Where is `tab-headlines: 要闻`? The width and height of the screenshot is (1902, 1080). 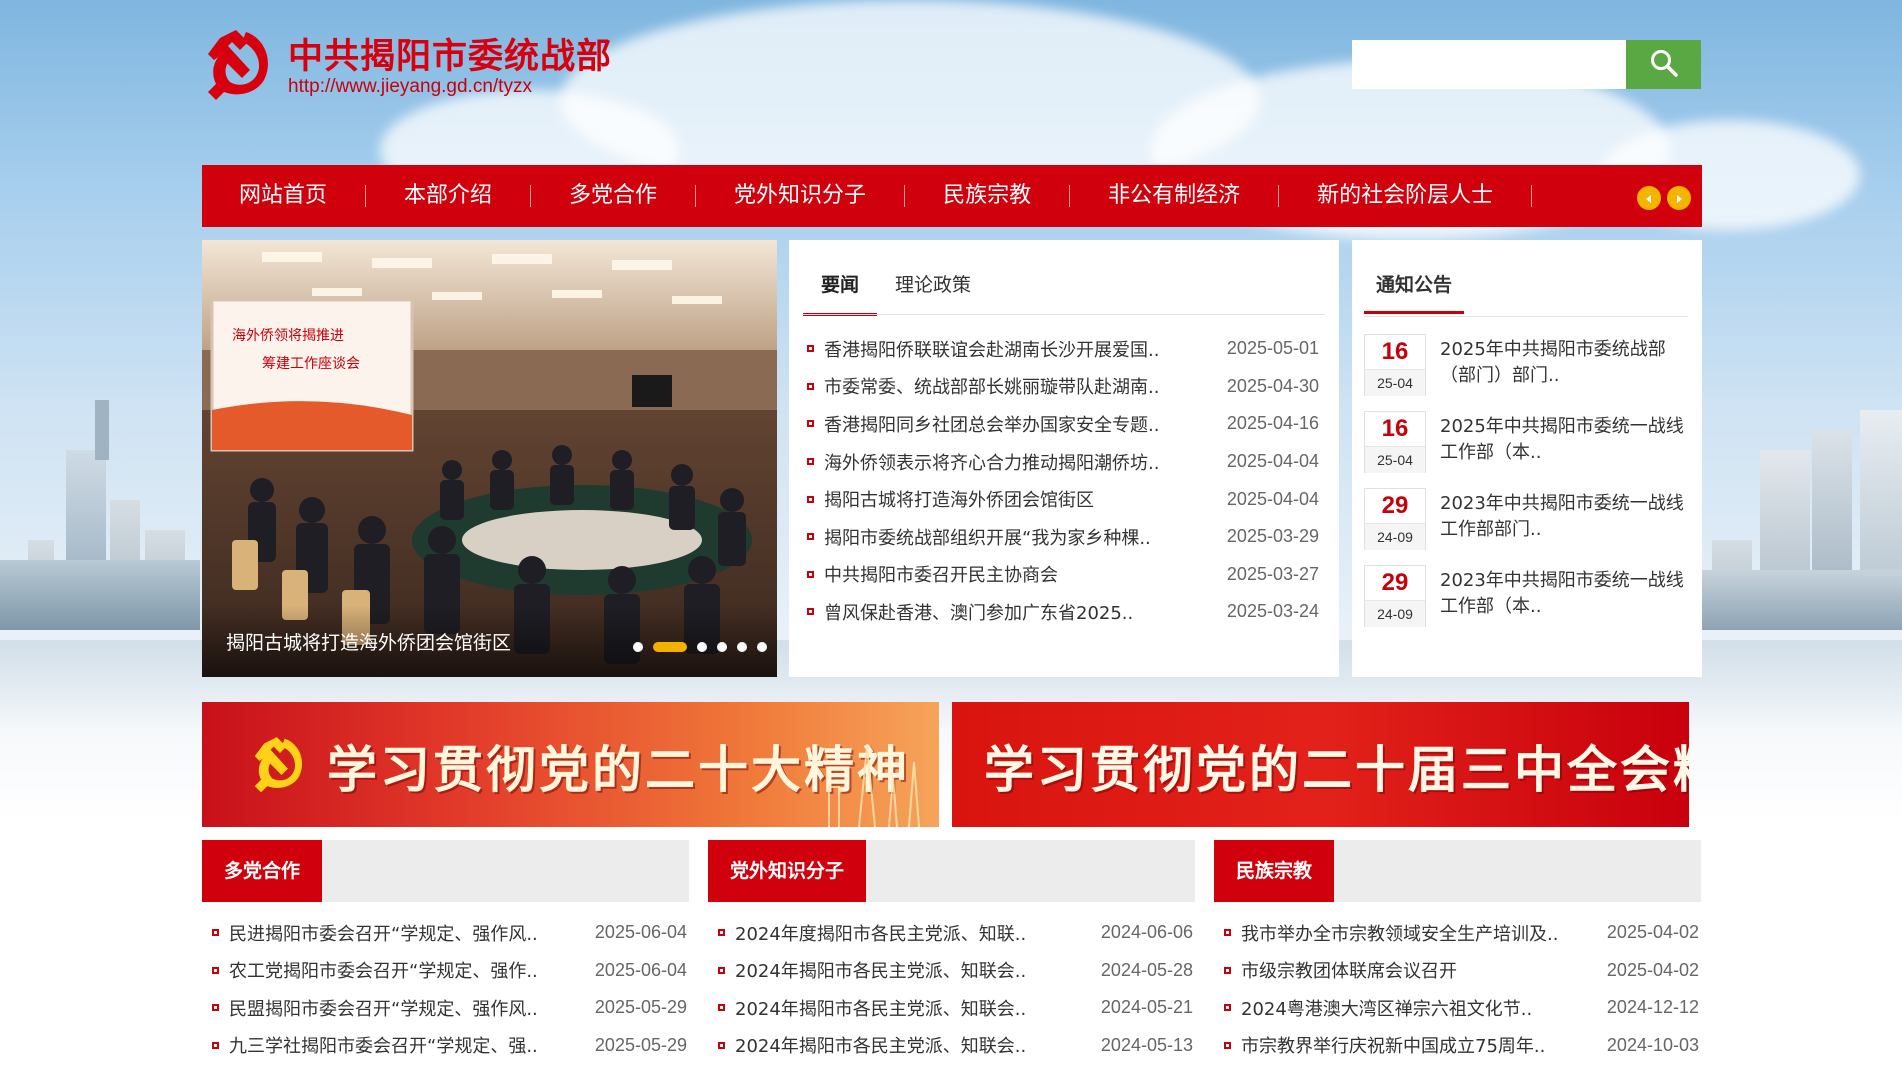
tab-headlines: 要闻 is located at coordinates (840, 289).